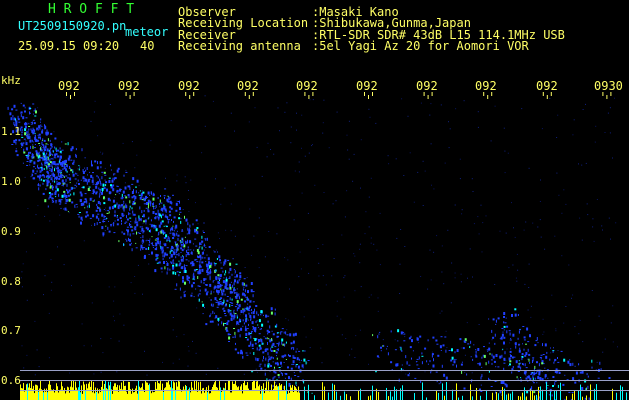  Describe the element at coordinates (239, 46) in the screenshot. I see `info-label-antenna: Receiving antenna` at that location.